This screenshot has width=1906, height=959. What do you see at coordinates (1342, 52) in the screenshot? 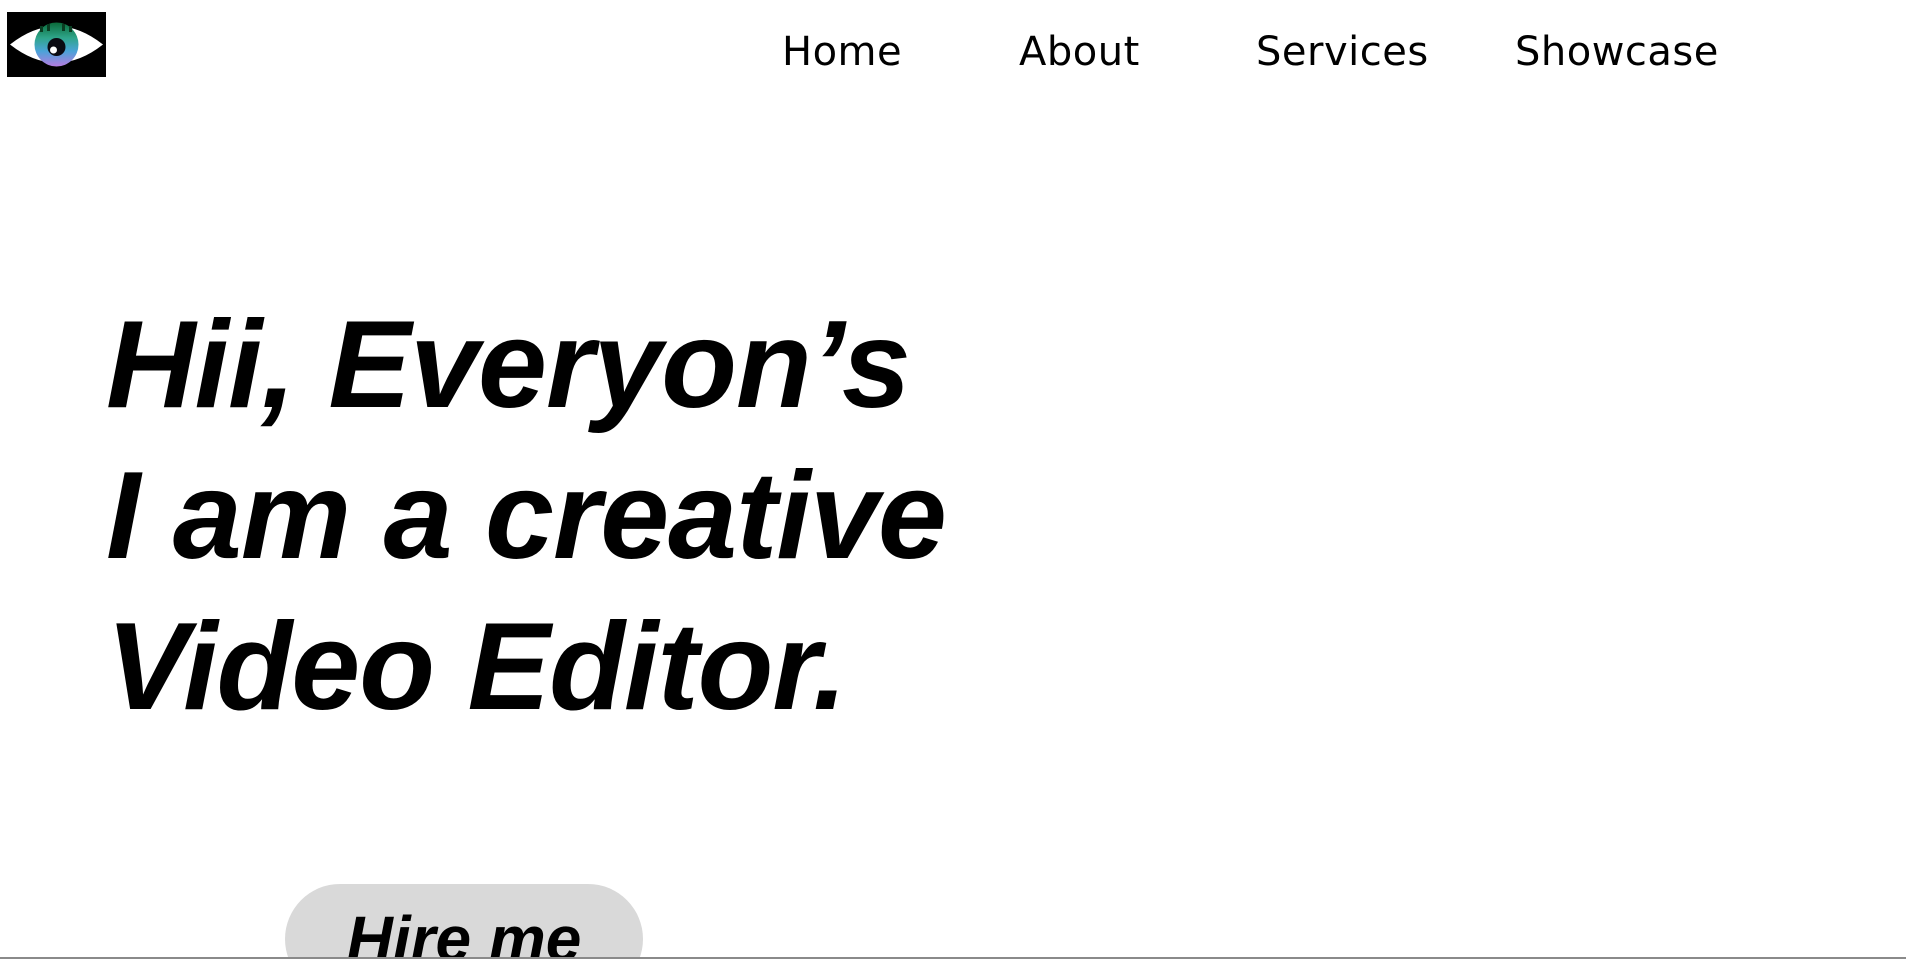
I see `nav-services-link: Services` at bounding box center [1342, 52].